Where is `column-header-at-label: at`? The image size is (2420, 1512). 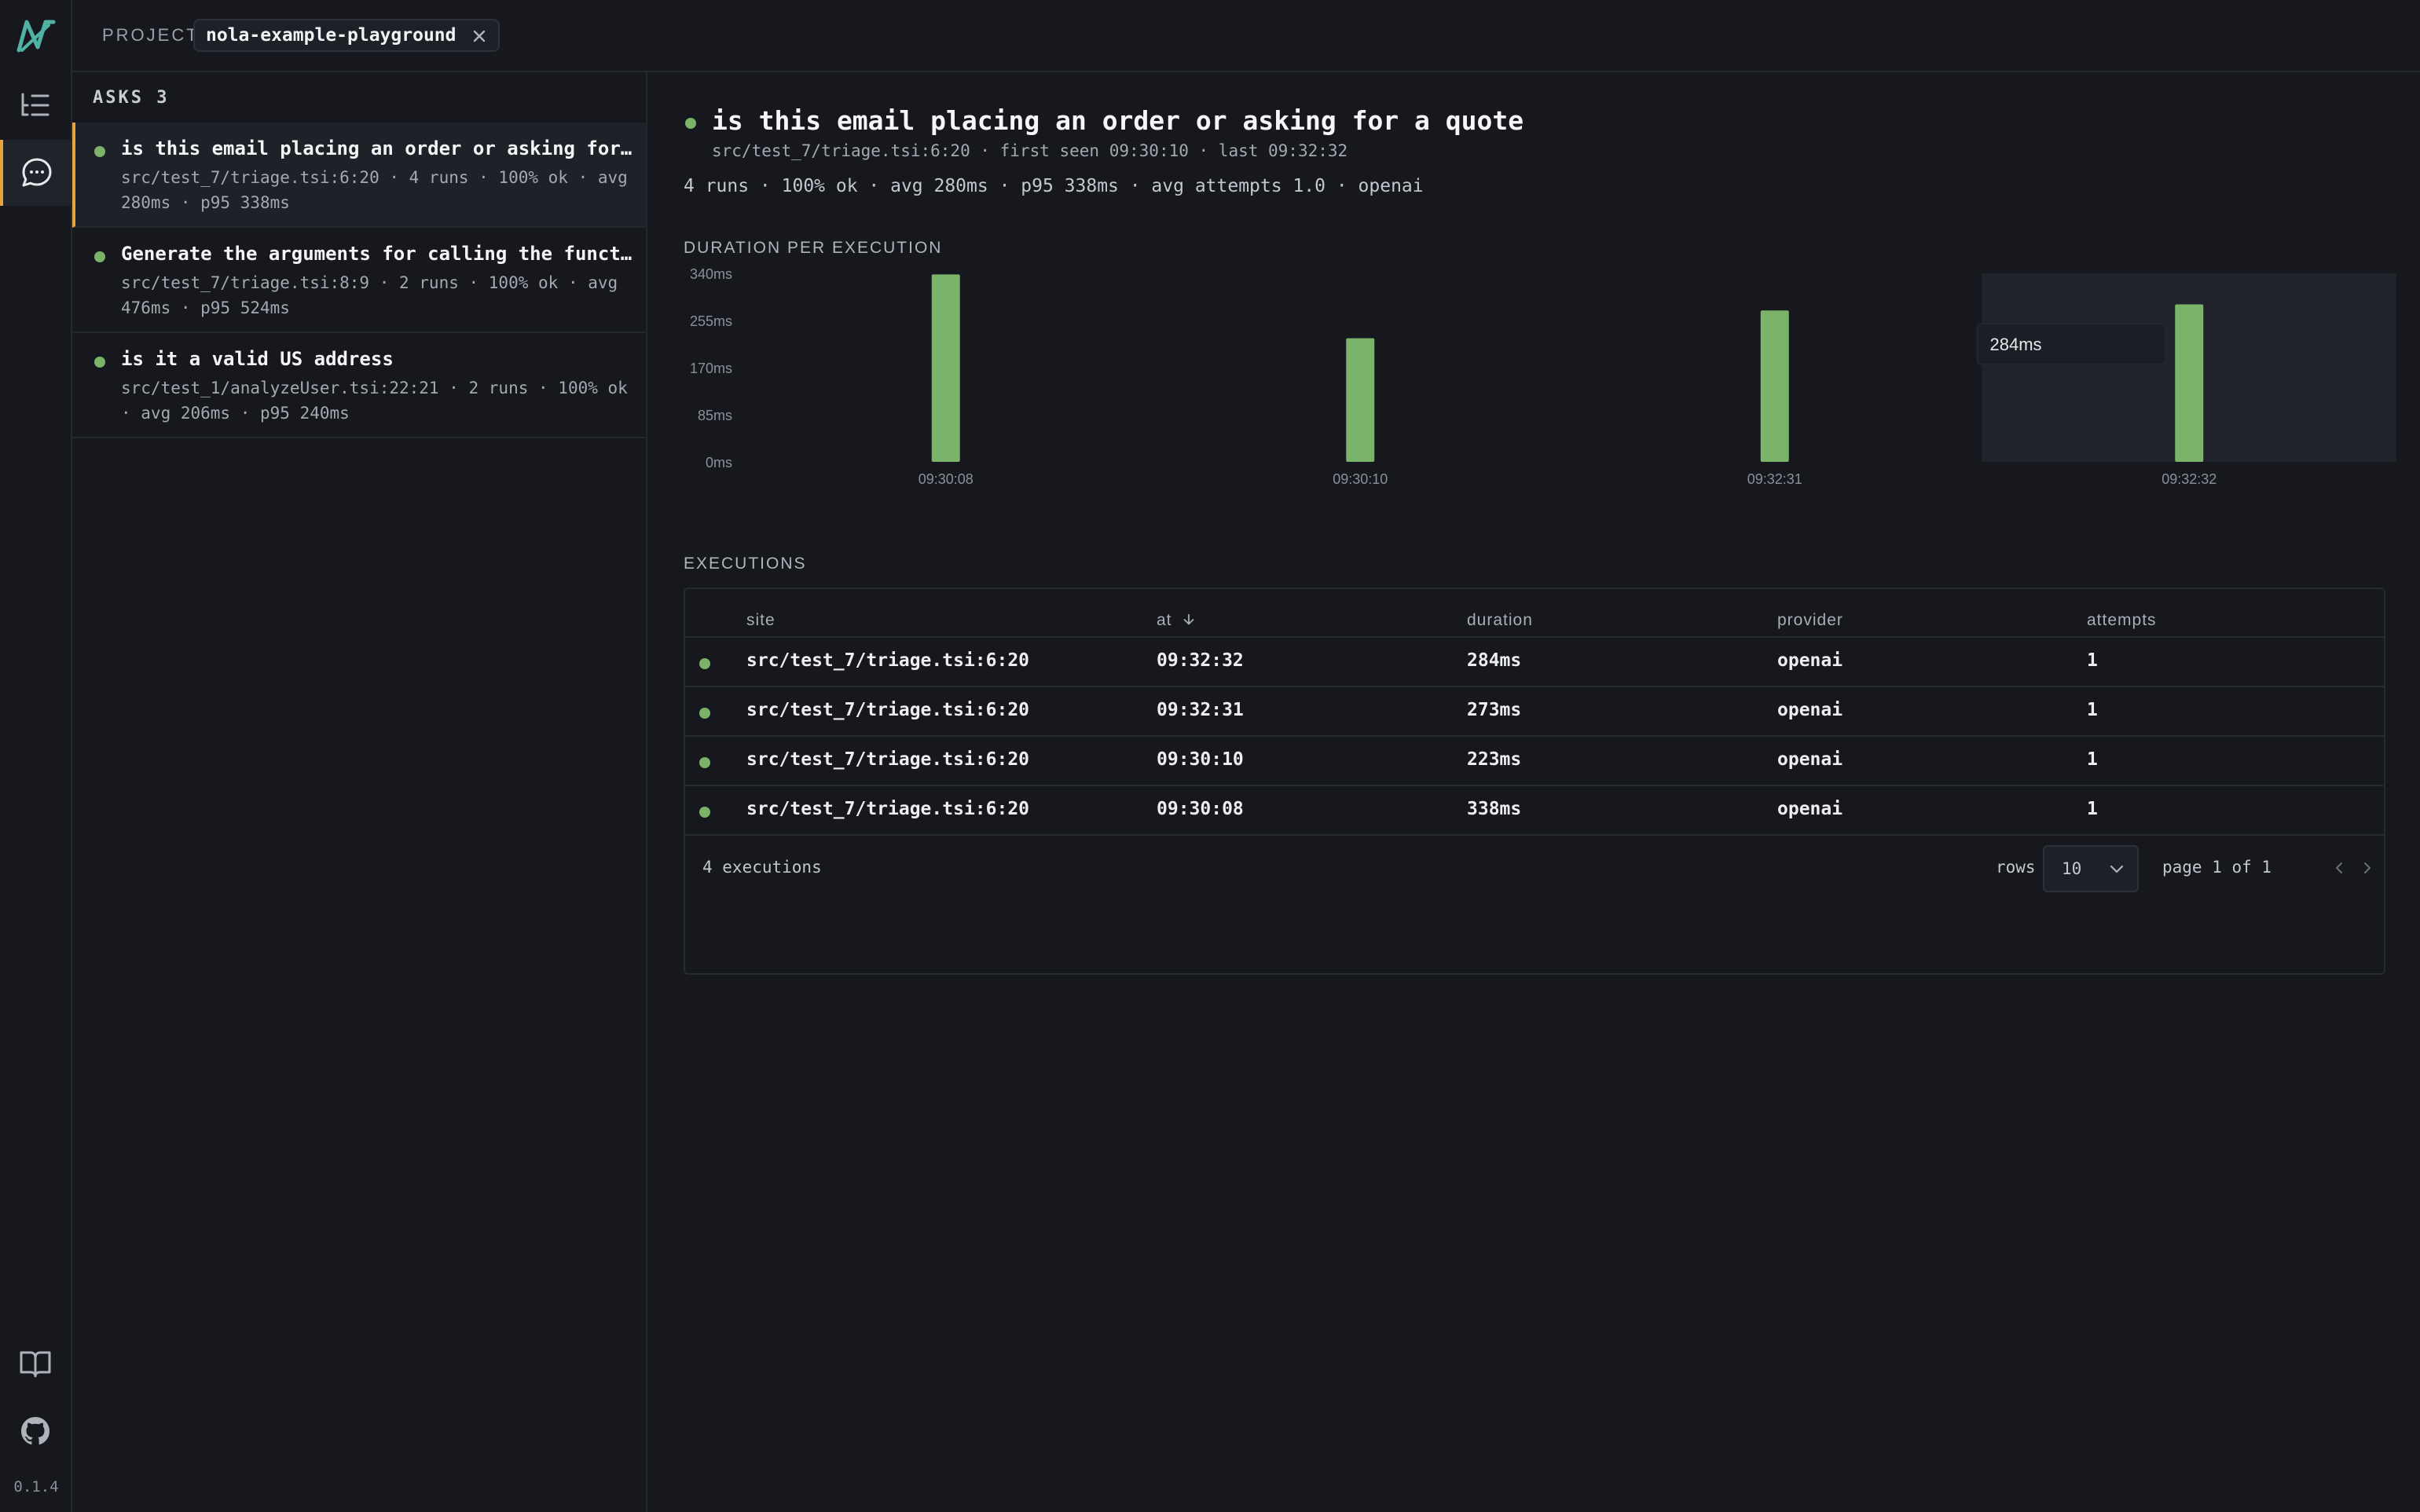
column-header-at-label: at is located at coordinates (1164, 620).